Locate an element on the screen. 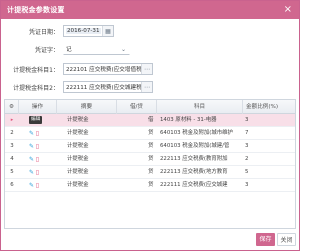  row-rate: 7 is located at coordinates (265, 133).